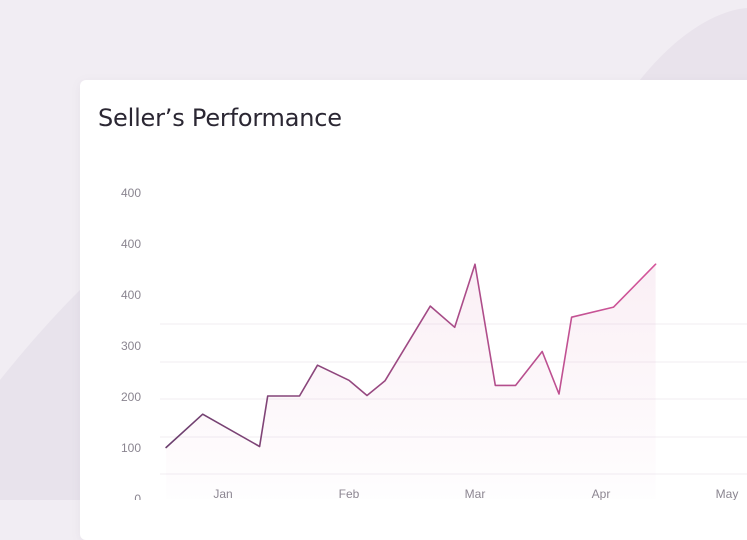 The image size is (747, 540). What do you see at coordinates (137, 496) in the screenshot?
I see `y-tick-label: 0` at bounding box center [137, 496].